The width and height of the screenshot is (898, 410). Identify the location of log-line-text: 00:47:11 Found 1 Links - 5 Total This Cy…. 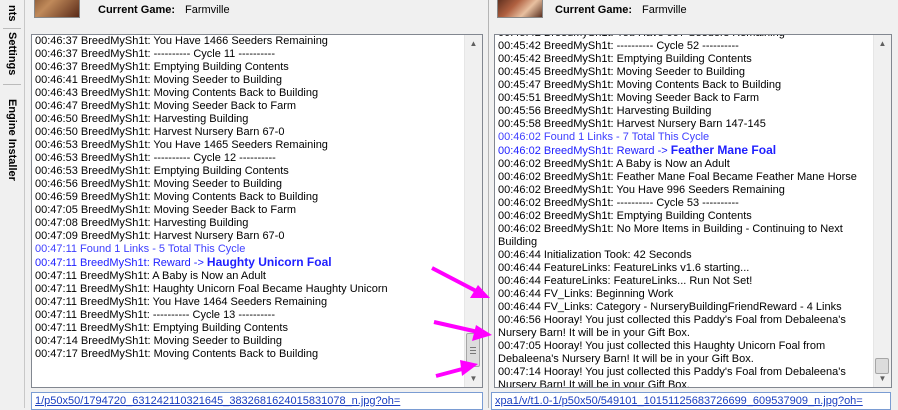
(140, 249).